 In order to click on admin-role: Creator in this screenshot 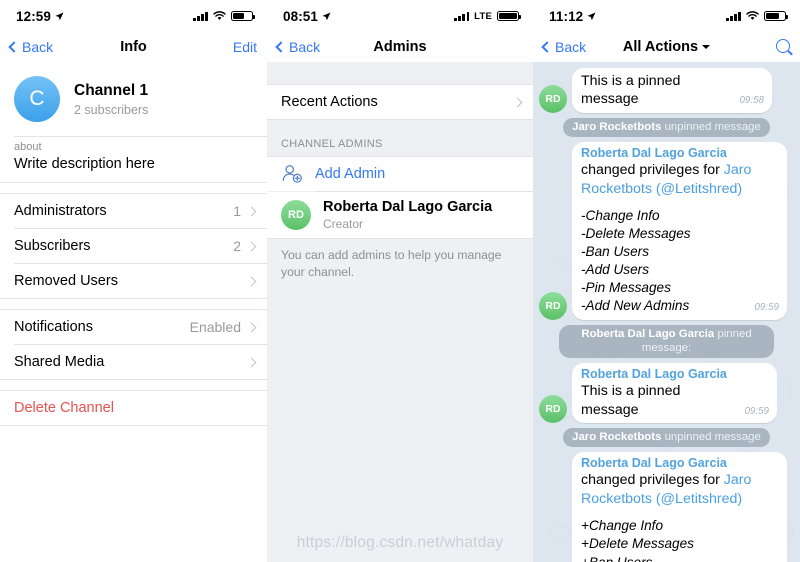, I will do `click(343, 224)`.